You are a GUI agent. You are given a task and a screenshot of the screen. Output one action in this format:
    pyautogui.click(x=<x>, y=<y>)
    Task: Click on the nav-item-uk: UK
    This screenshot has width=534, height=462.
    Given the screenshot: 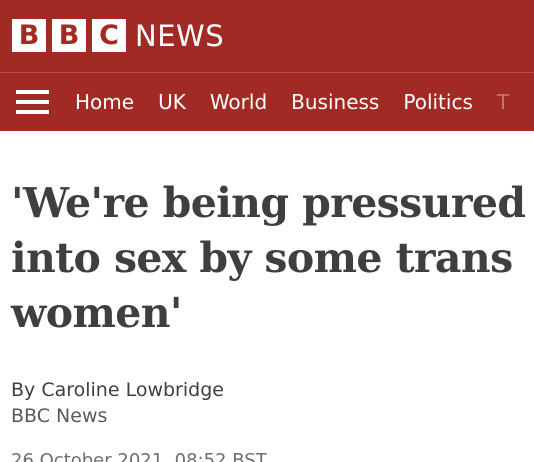 What is the action you would take?
    pyautogui.click(x=172, y=102)
    